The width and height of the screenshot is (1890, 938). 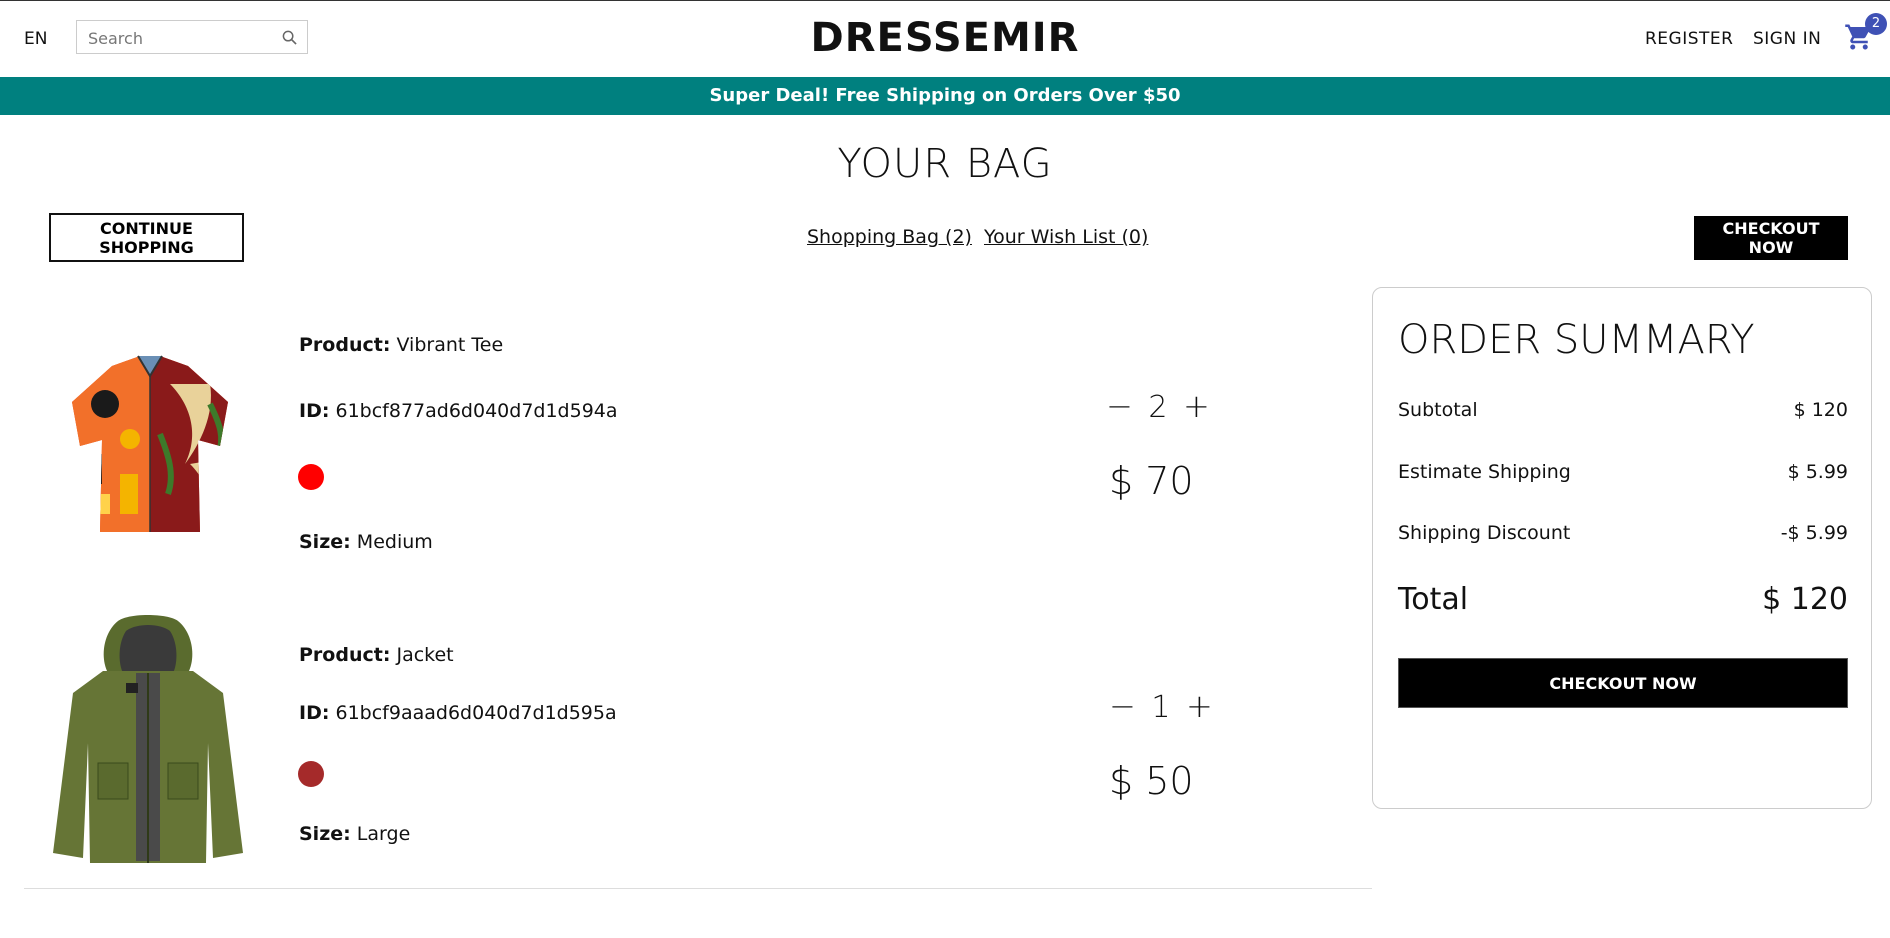 I want to click on product-id-row: ID: 61bcf9aaad6d040d7d1d595a, so click(x=458, y=713).